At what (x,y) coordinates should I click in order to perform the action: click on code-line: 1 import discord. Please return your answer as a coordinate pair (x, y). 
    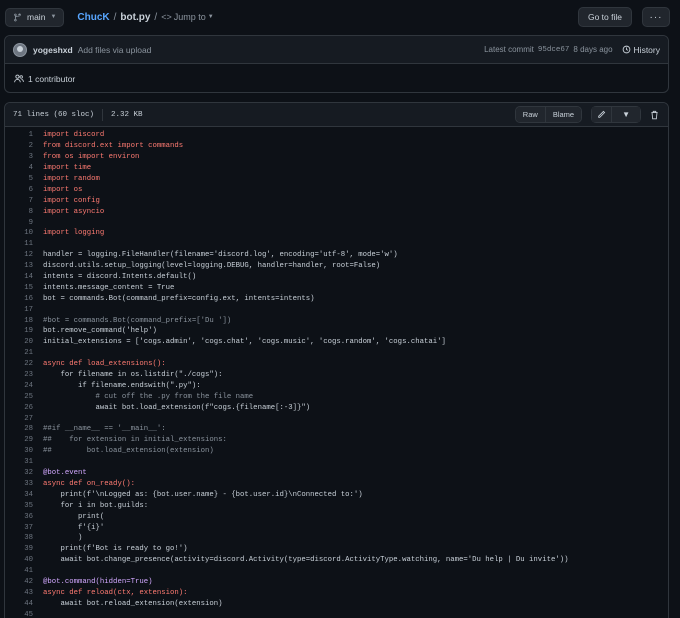
    Looking at the image, I should click on (336, 135).